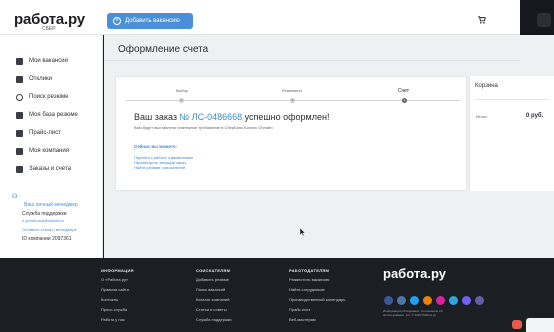 The width and height of the screenshot is (554, 332). Describe the element at coordinates (307, 289) in the screenshot. I see `footer-link: Найти сотрудников` at that location.